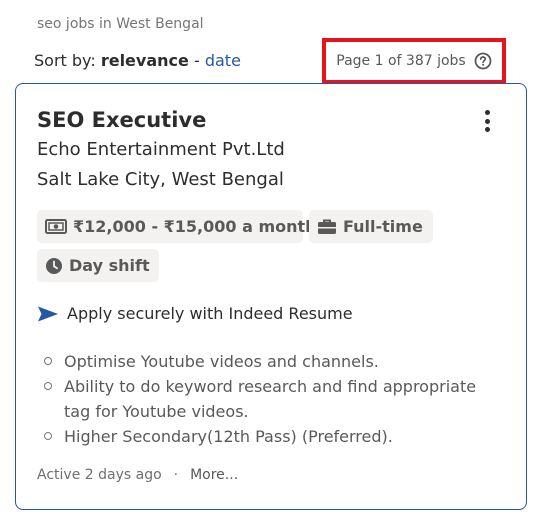 The height and width of the screenshot is (520, 542). I want to click on snippet-item: Optimise Youtube videos and channels., so click(274, 361).